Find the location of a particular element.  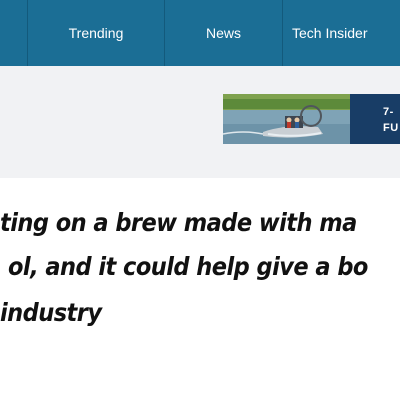

ad-text-panel: 7- FU is located at coordinates (375, 119).